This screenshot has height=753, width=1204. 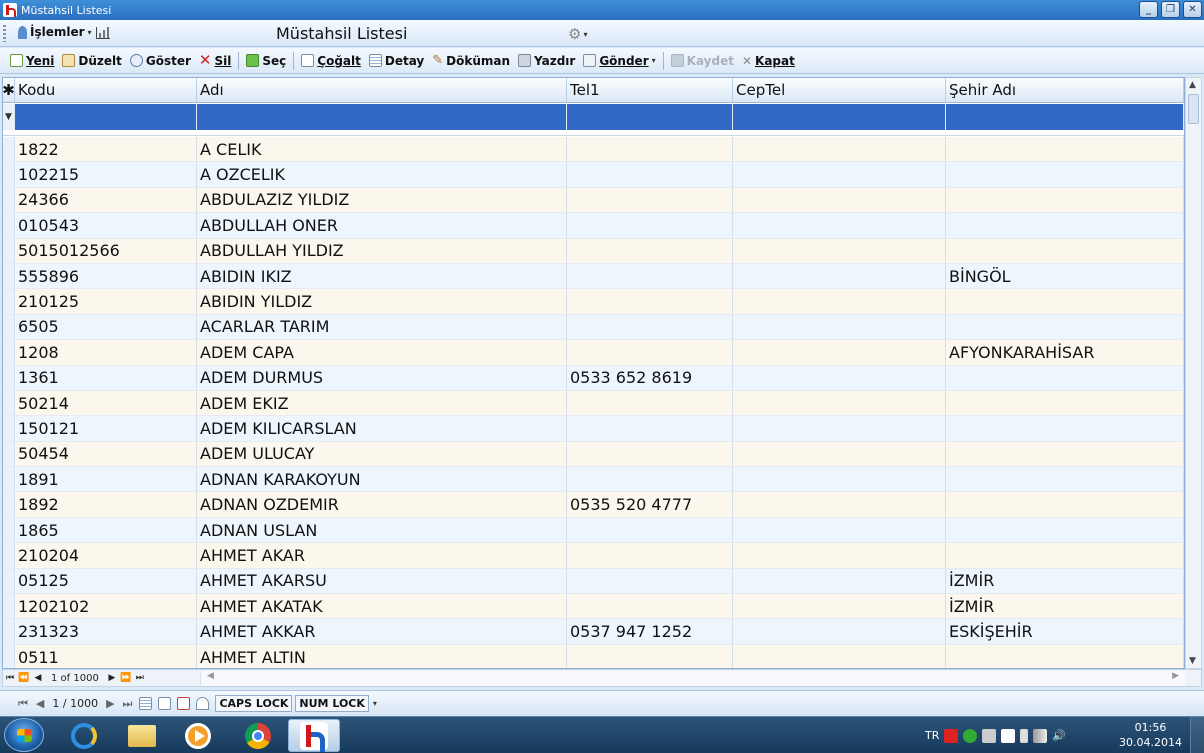 I want to click on table-row: 5015012566 ABDULLAH YILDIZ, so click(x=593, y=251).